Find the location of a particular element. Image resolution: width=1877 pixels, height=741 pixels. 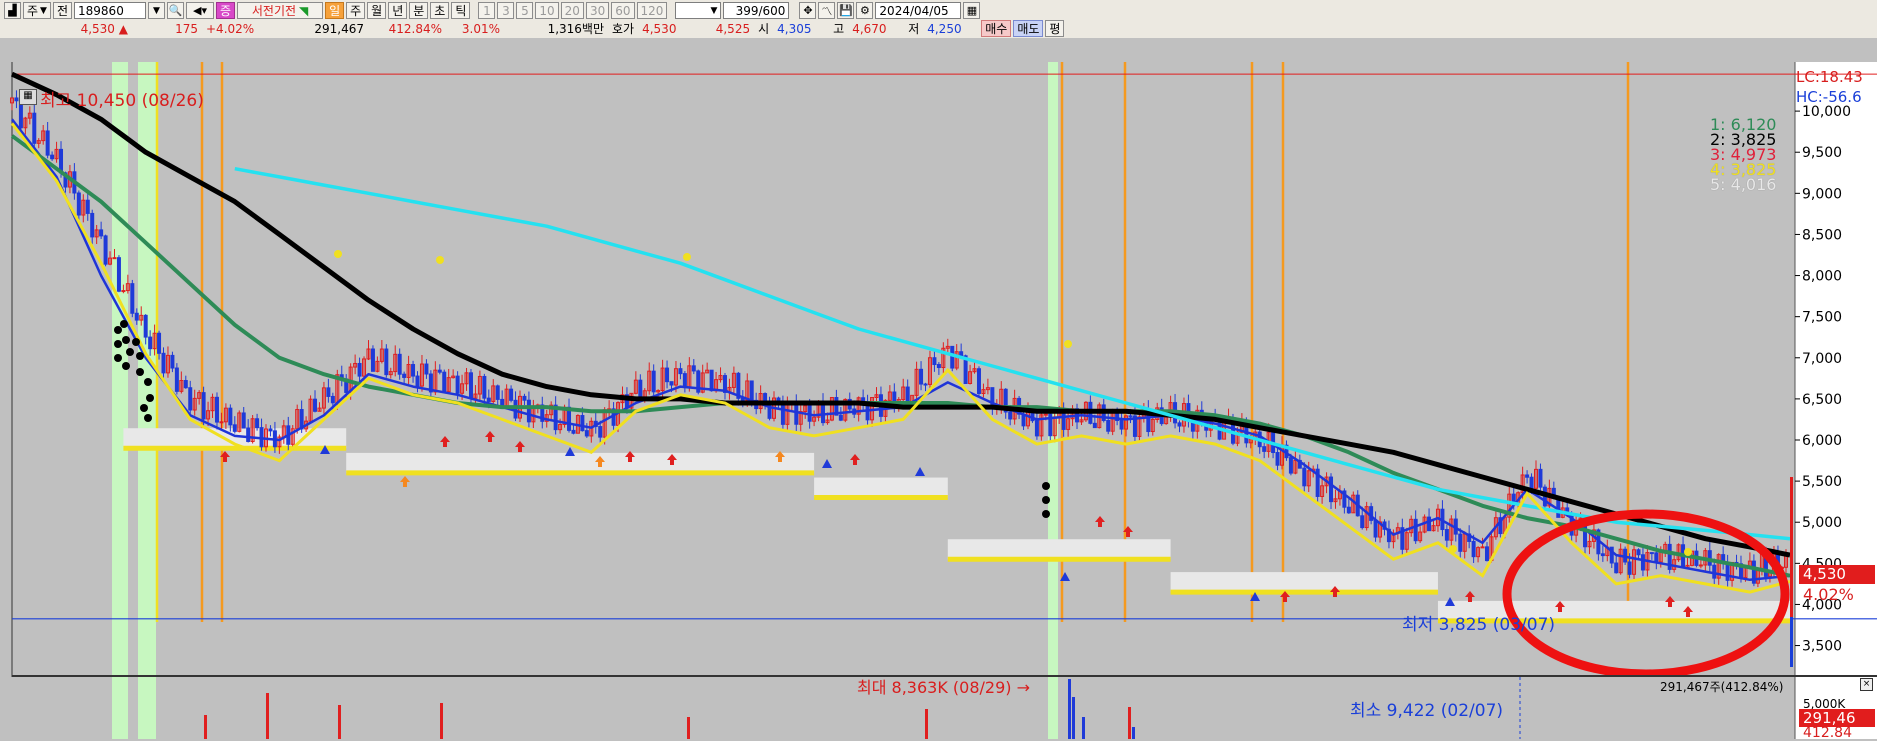

chart-type-icon: ▟ is located at coordinates (12, 10).